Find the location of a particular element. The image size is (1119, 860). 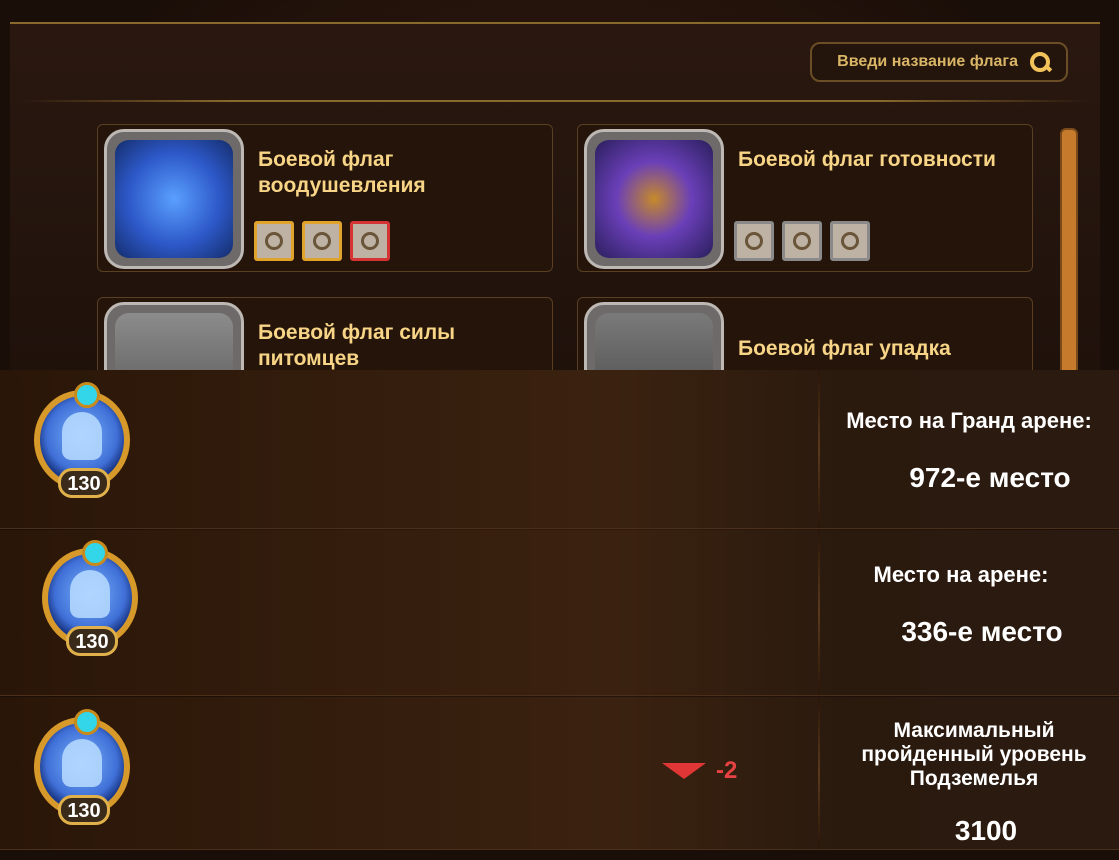

rank-change-value: -2 is located at coordinates (727, 770).